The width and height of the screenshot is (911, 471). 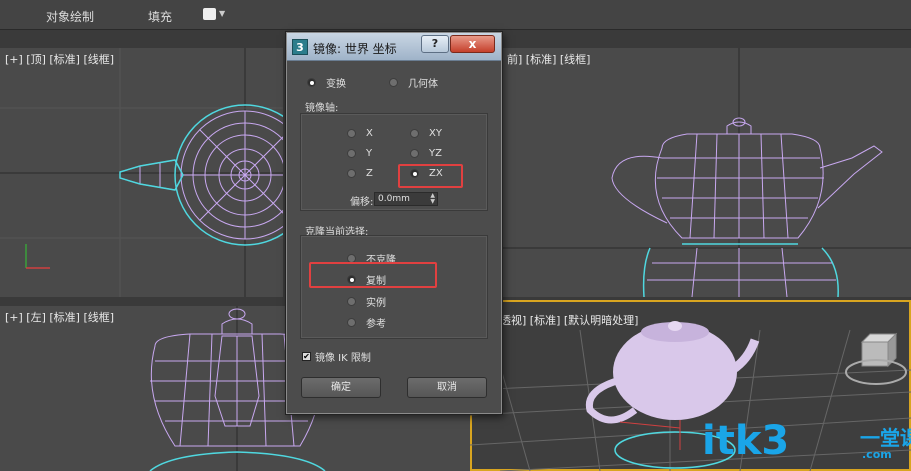 I want to click on ribbon-bar: 对象绘制 填充 ▼, so click(x=455, y=15).